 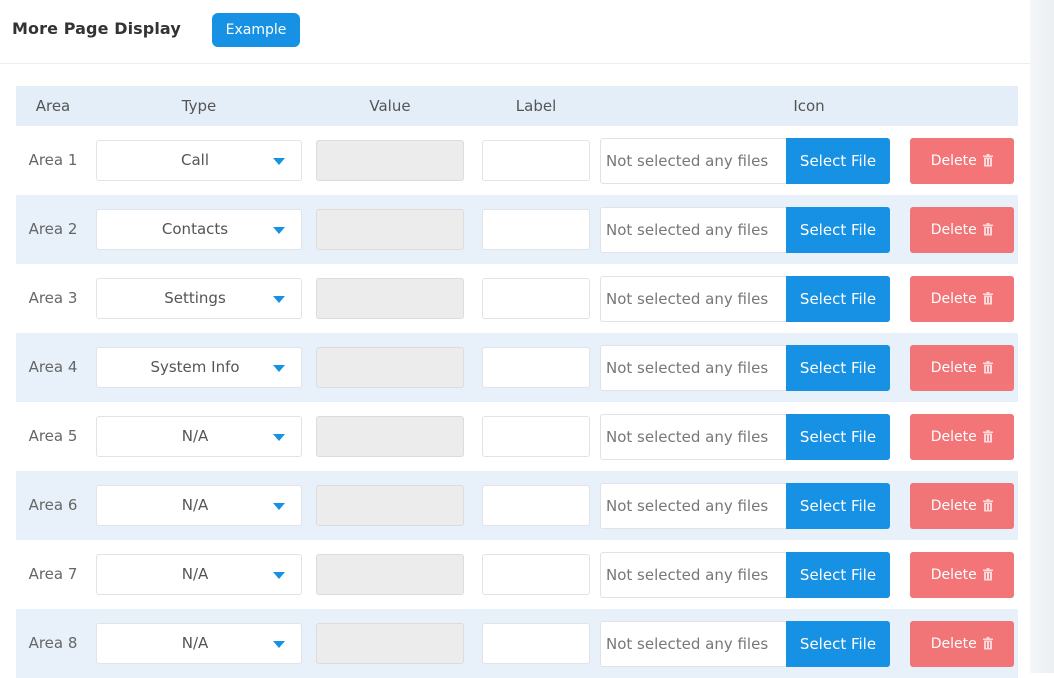 What do you see at coordinates (53, 436) in the screenshot?
I see `area-name: Area 5` at bounding box center [53, 436].